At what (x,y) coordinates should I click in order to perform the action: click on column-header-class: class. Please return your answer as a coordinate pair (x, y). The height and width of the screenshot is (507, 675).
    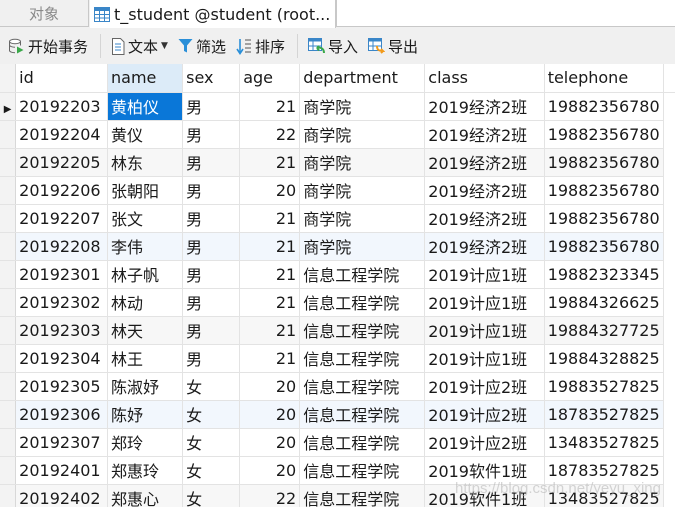
    Looking at the image, I should click on (484, 78).